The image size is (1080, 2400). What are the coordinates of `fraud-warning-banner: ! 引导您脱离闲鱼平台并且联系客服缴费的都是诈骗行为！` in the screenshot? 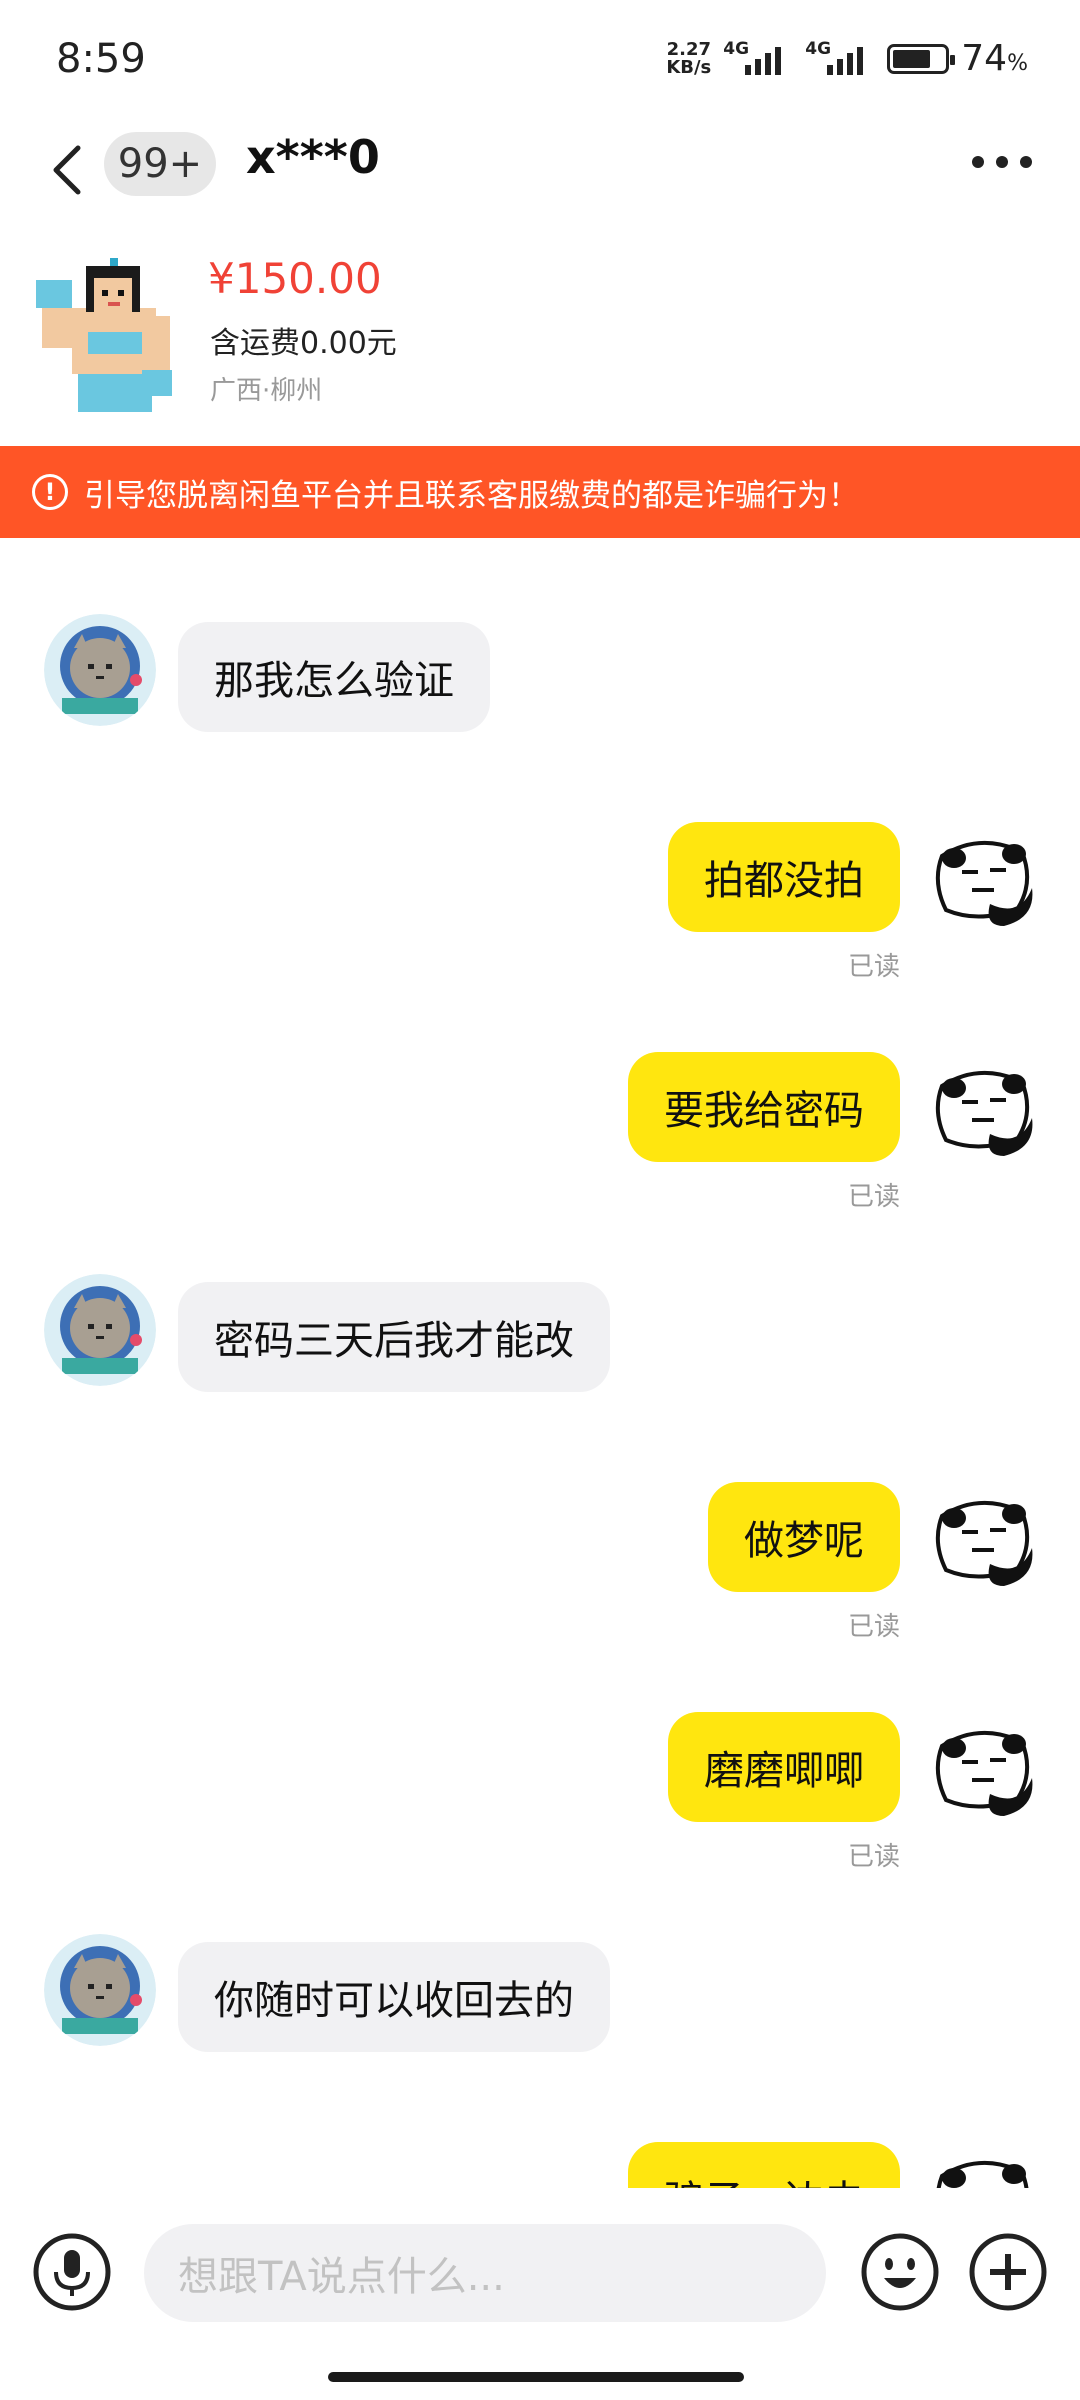 It's located at (540, 492).